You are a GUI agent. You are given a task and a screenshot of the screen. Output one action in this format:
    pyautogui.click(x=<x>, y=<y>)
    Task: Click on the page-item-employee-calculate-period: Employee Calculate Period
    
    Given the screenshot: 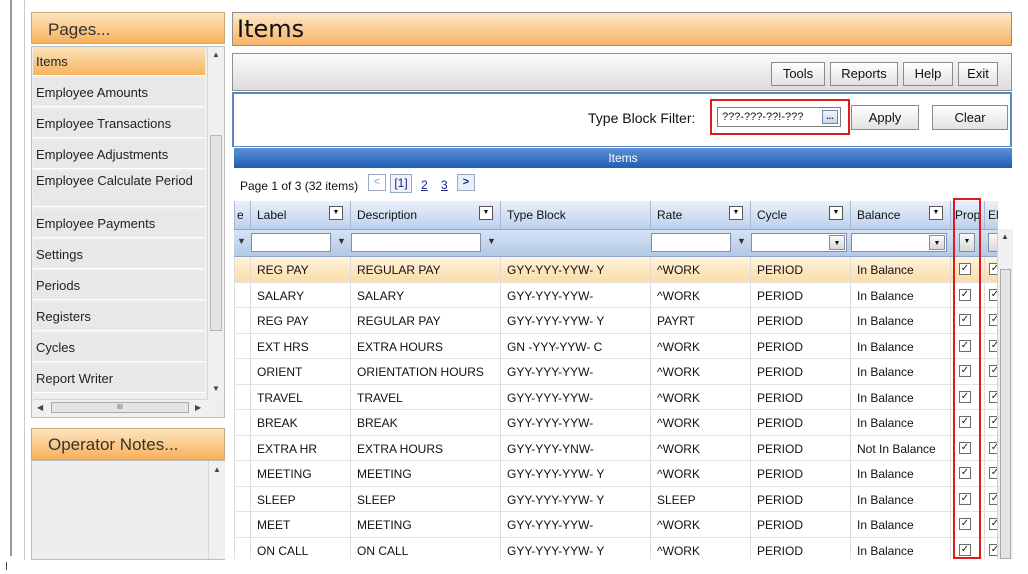 What is the action you would take?
    pyautogui.click(x=119, y=189)
    